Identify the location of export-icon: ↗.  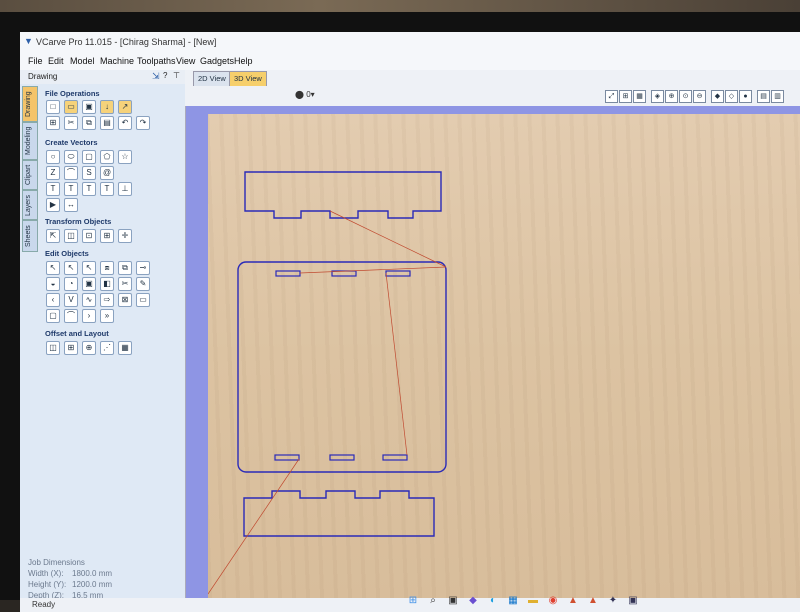
(125, 107).